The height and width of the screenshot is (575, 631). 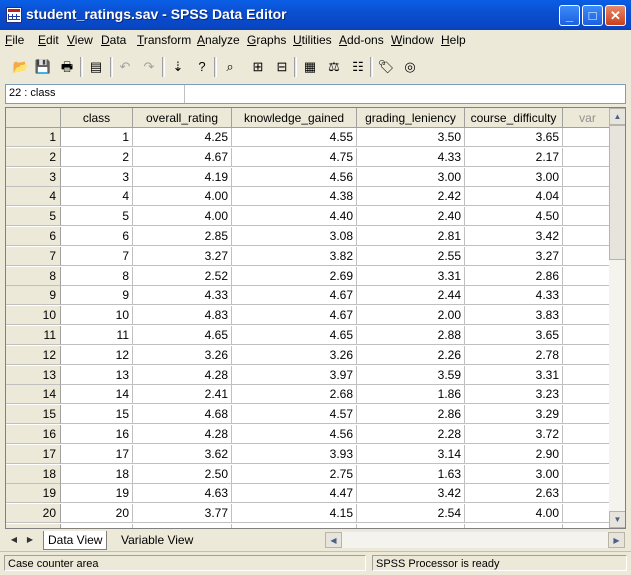 I want to click on data-cell: 20, so click(x=97, y=514).